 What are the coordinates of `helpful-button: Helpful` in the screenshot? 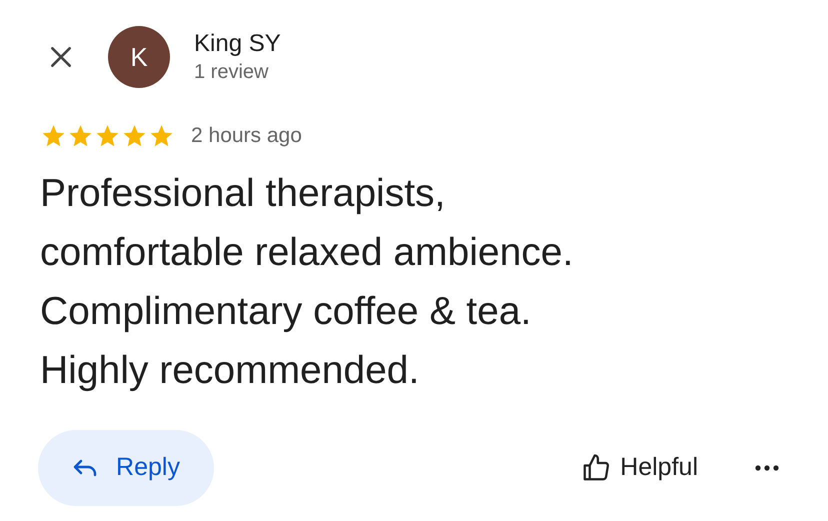 It's located at (639, 467).